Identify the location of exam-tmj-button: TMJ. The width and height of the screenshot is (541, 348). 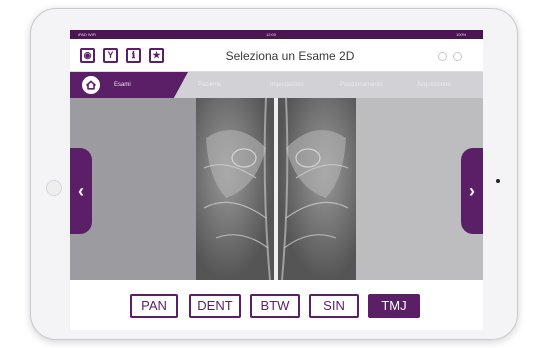
(394, 306).